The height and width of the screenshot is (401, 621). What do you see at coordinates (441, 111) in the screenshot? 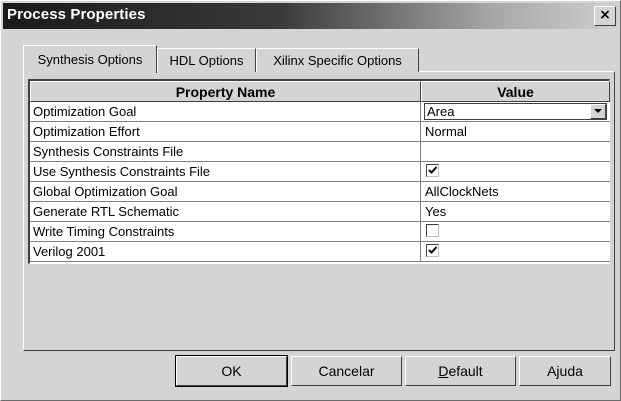
I see `dropdown-selected-value: Area` at bounding box center [441, 111].